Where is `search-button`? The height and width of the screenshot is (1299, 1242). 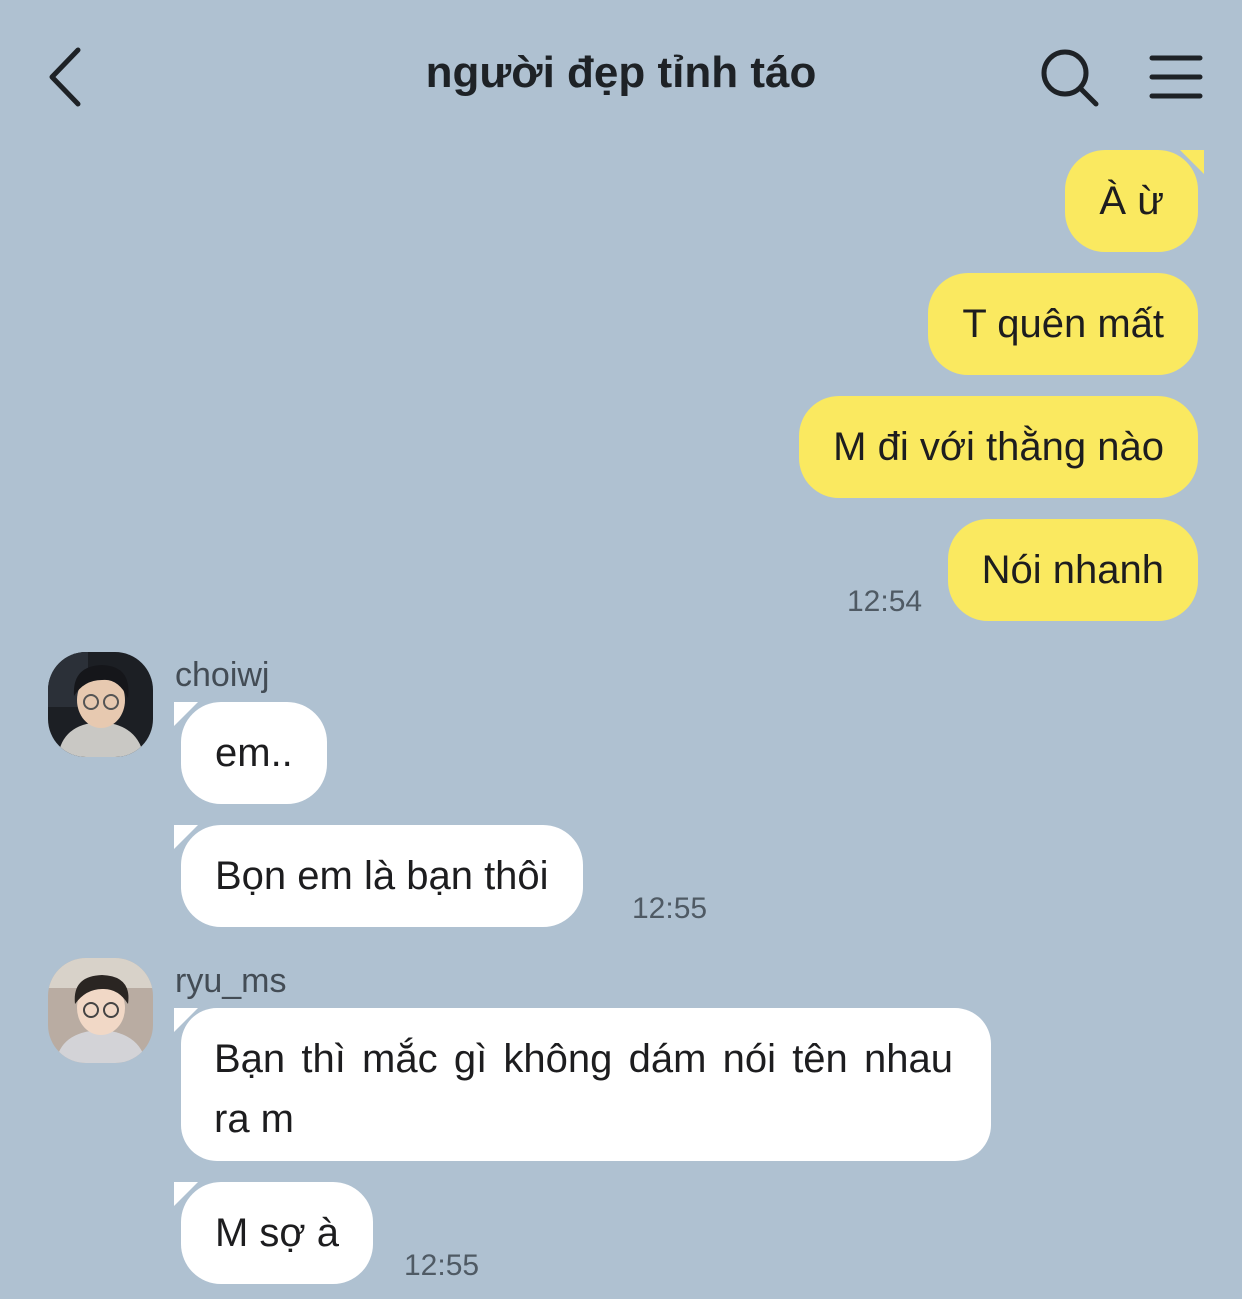 search-button is located at coordinates (1070, 78).